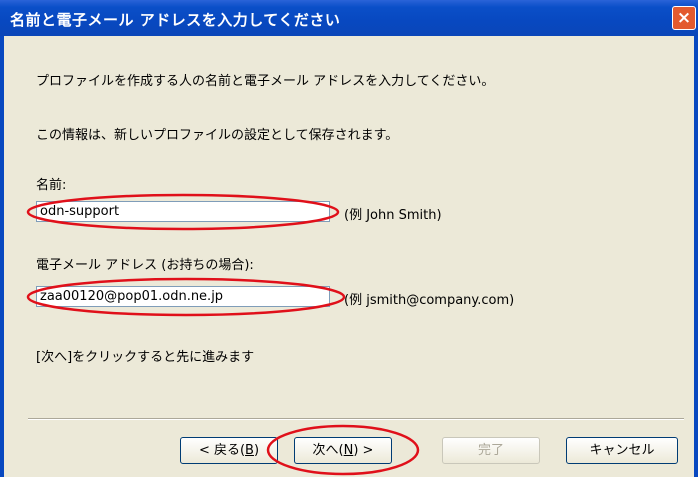  Describe the element at coordinates (429, 300) in the screenshot. I see `email-example: (例 jsmith@company.com)` at that location.